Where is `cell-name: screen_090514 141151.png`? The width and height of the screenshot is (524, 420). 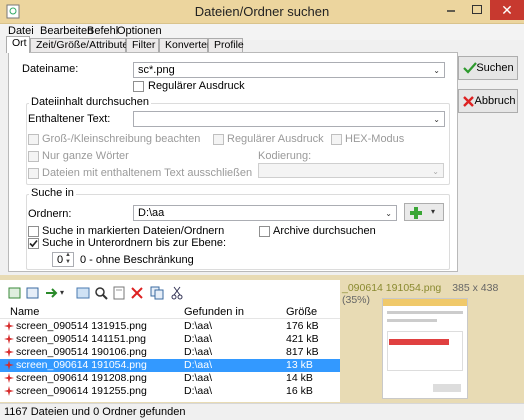 cell-name: screen_090514 141151.png is located at coordinates (81, 339).